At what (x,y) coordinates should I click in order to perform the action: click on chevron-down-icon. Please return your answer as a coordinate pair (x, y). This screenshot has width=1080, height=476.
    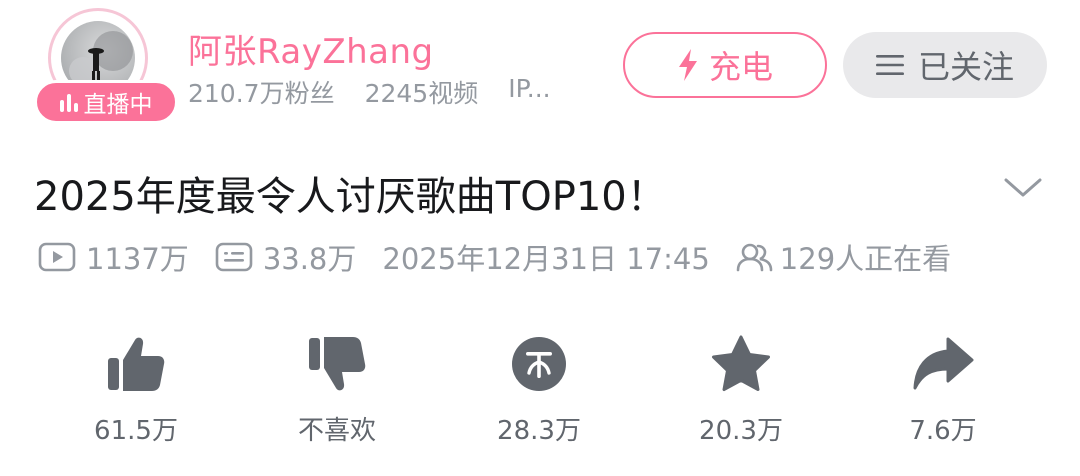
    Looking at the image, I should click on (1023, 187).